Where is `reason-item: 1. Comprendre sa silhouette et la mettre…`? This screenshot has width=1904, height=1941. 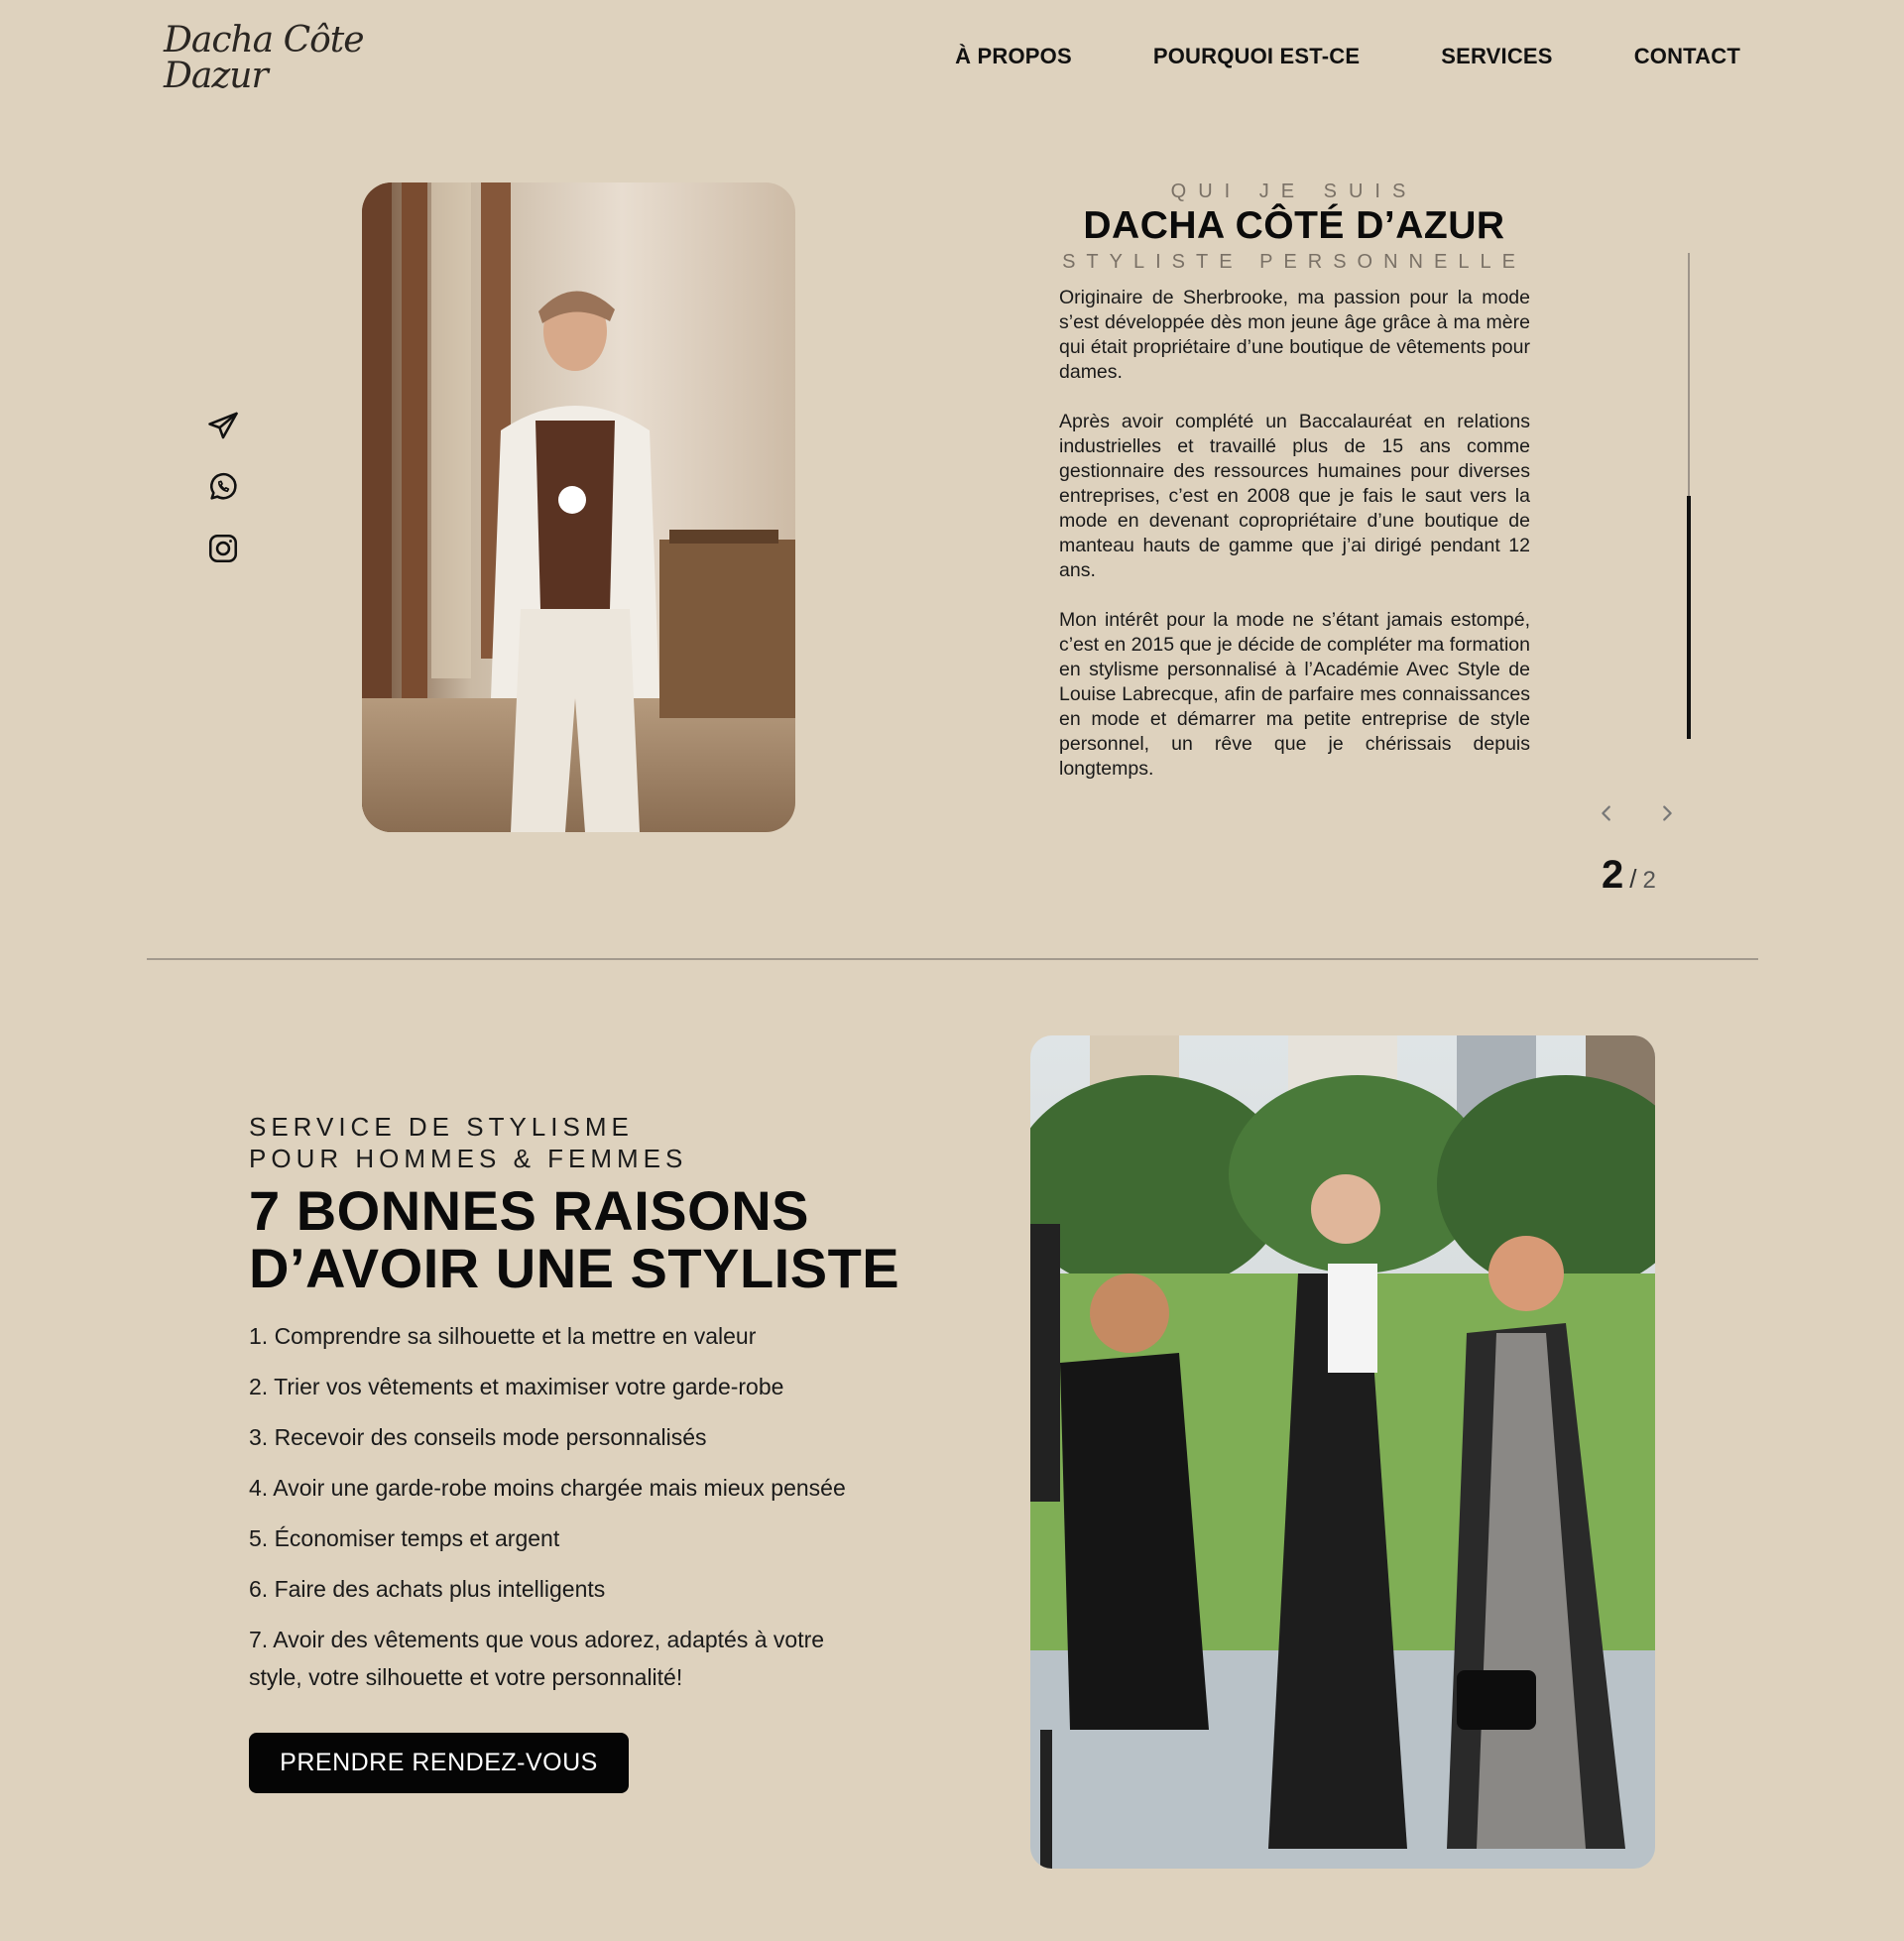 reason-item: 1. Comprendre sa silhouette et la mettre… is located at coordinates (503, 1336).